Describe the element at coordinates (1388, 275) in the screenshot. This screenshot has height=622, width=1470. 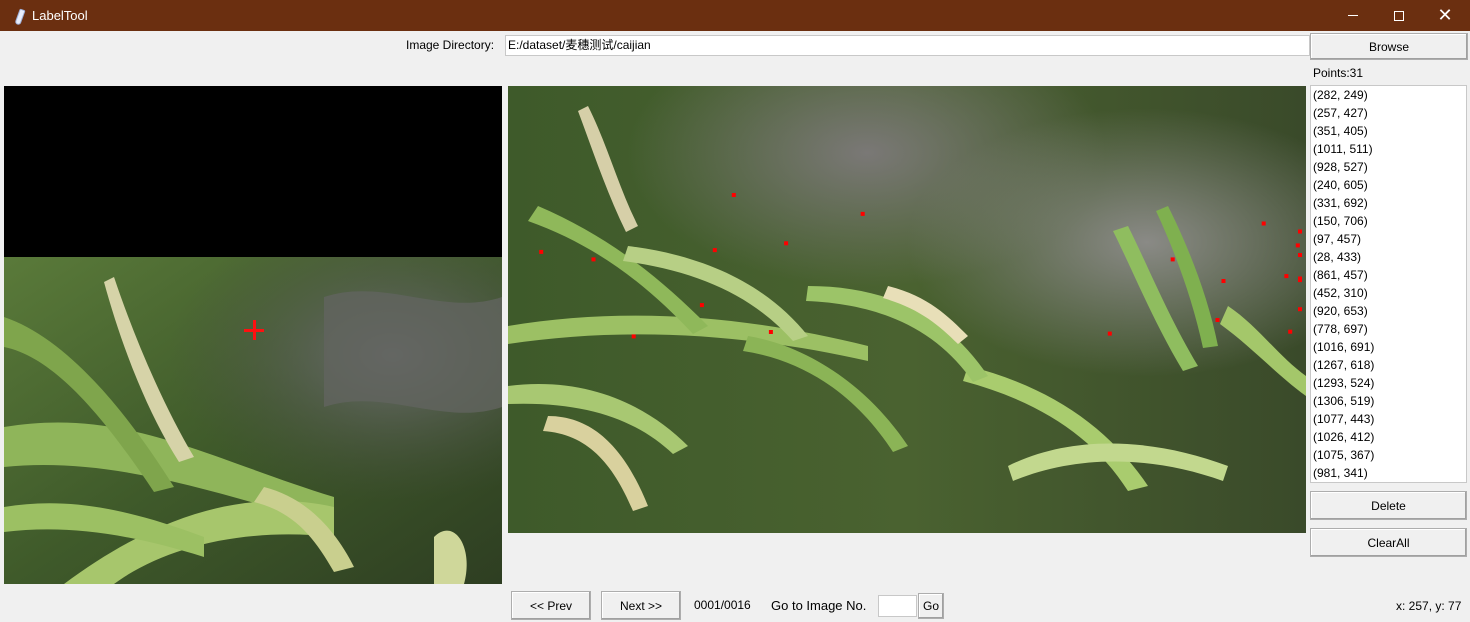
I see `point-list-item: (861, 457)` at that location.